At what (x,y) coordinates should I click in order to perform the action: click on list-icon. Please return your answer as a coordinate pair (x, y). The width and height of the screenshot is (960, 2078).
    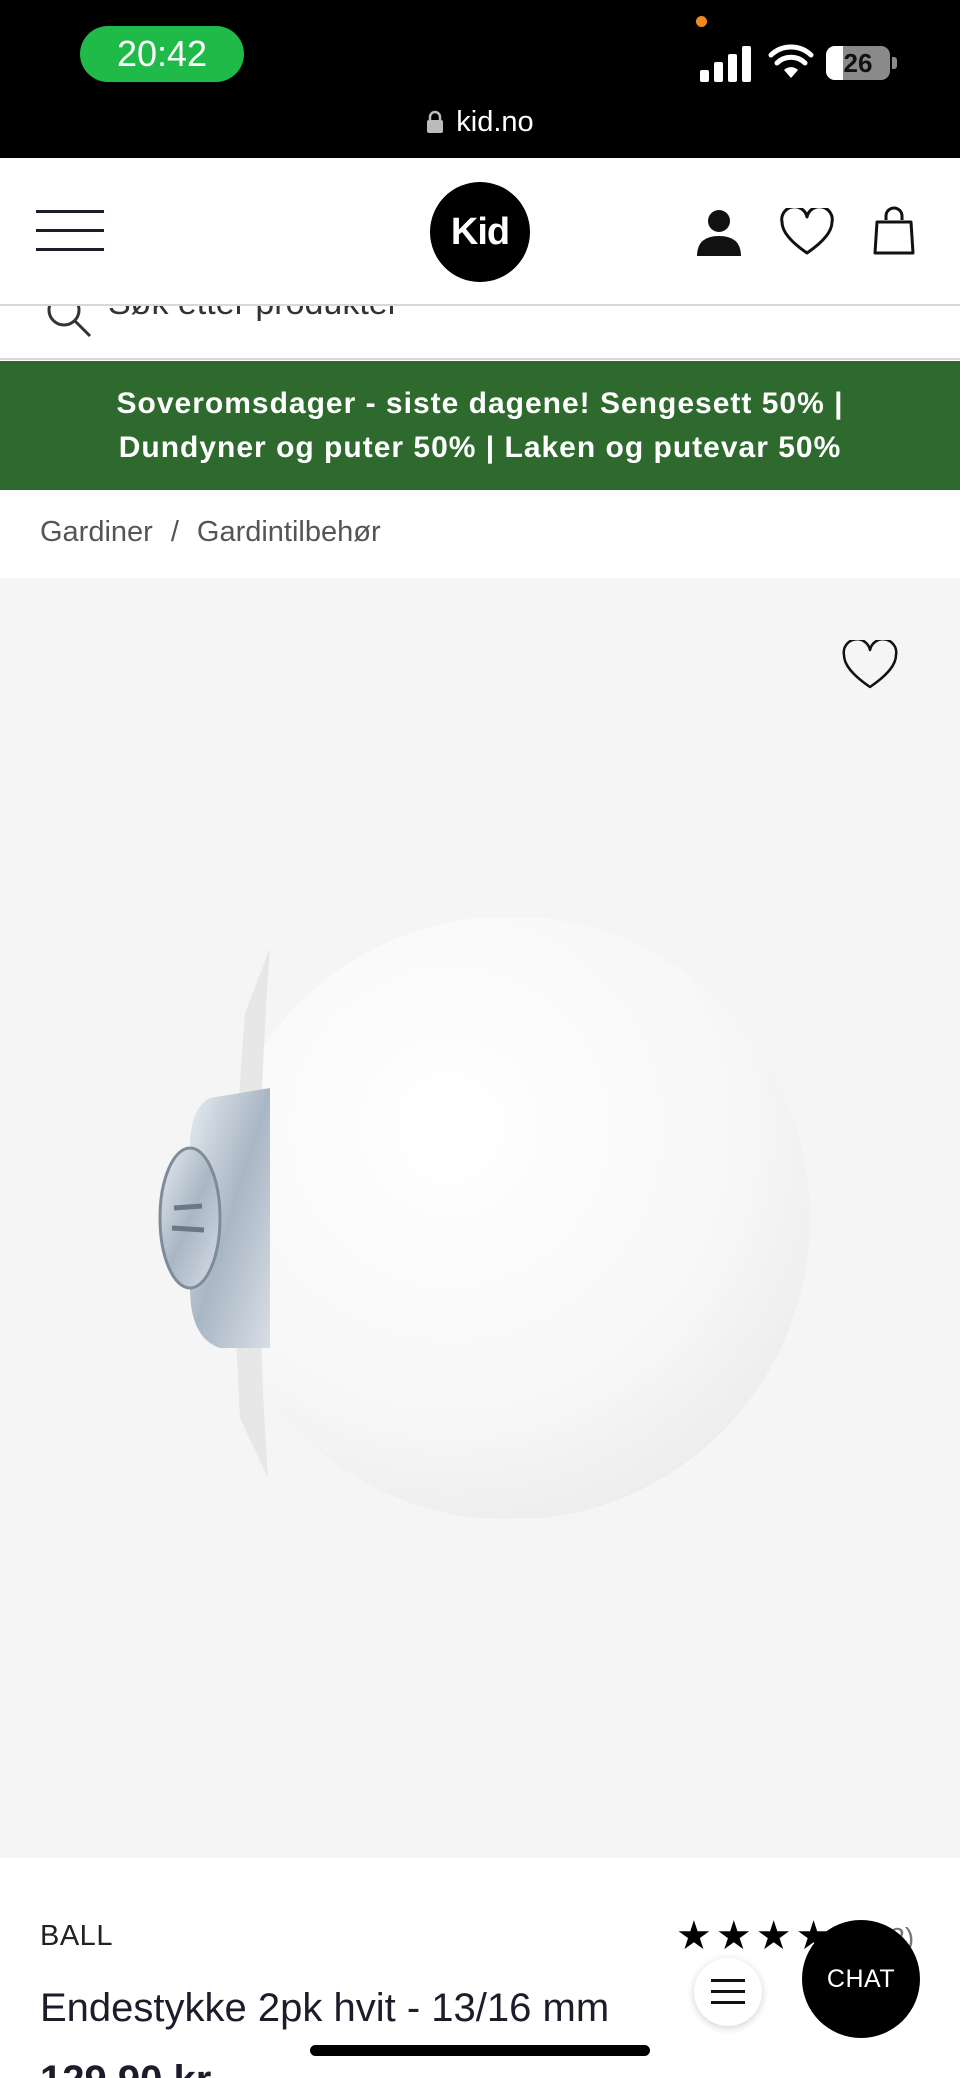
    Looking at the image, I should click on (728, 1991).